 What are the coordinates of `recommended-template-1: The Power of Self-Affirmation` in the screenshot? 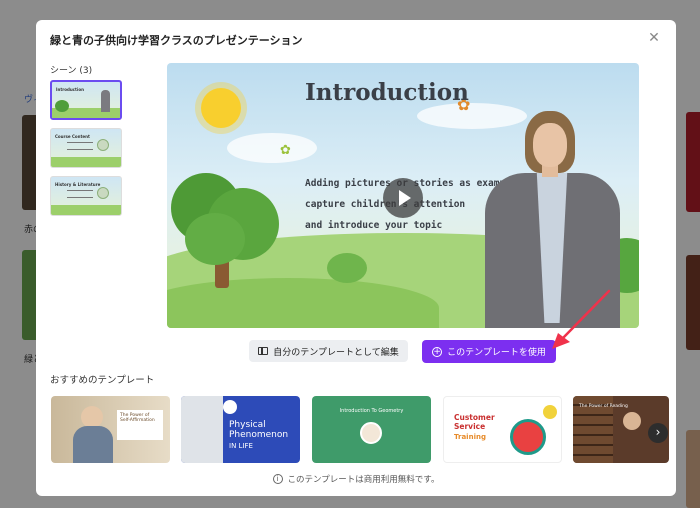 It's located at (110, 429).